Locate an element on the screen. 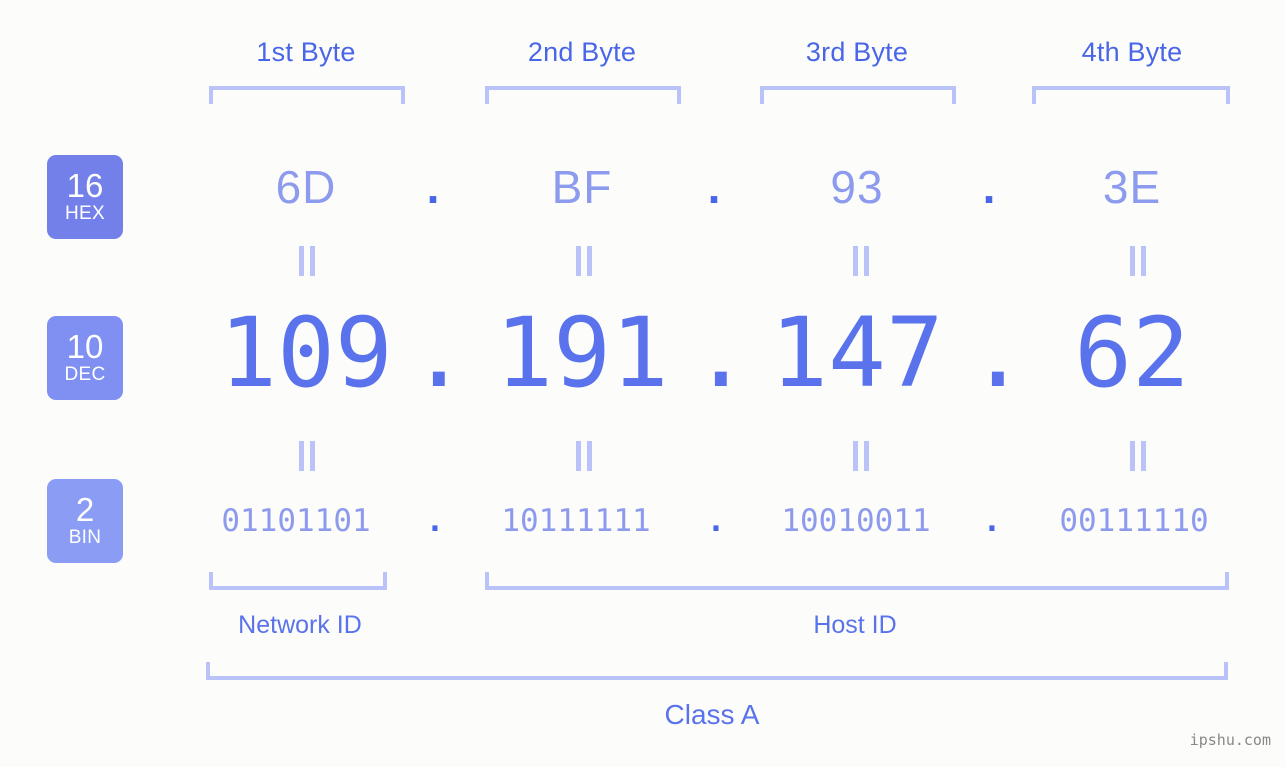  bin-byte-3: 10010011 is located at coordinates (856, 521).